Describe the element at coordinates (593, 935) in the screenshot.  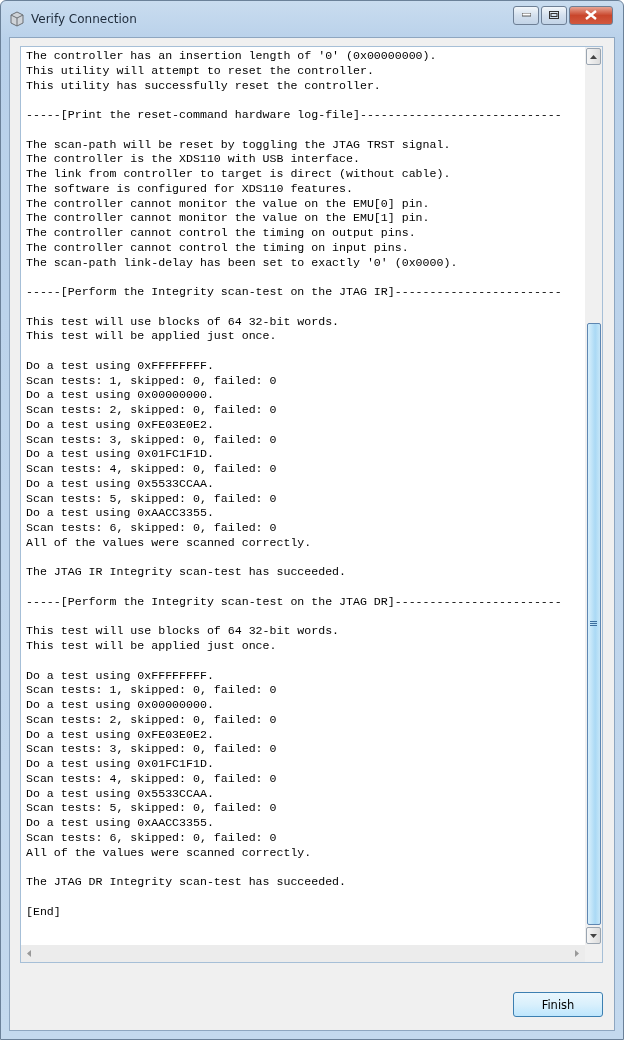
I see `scroll-down-icon` at that location.